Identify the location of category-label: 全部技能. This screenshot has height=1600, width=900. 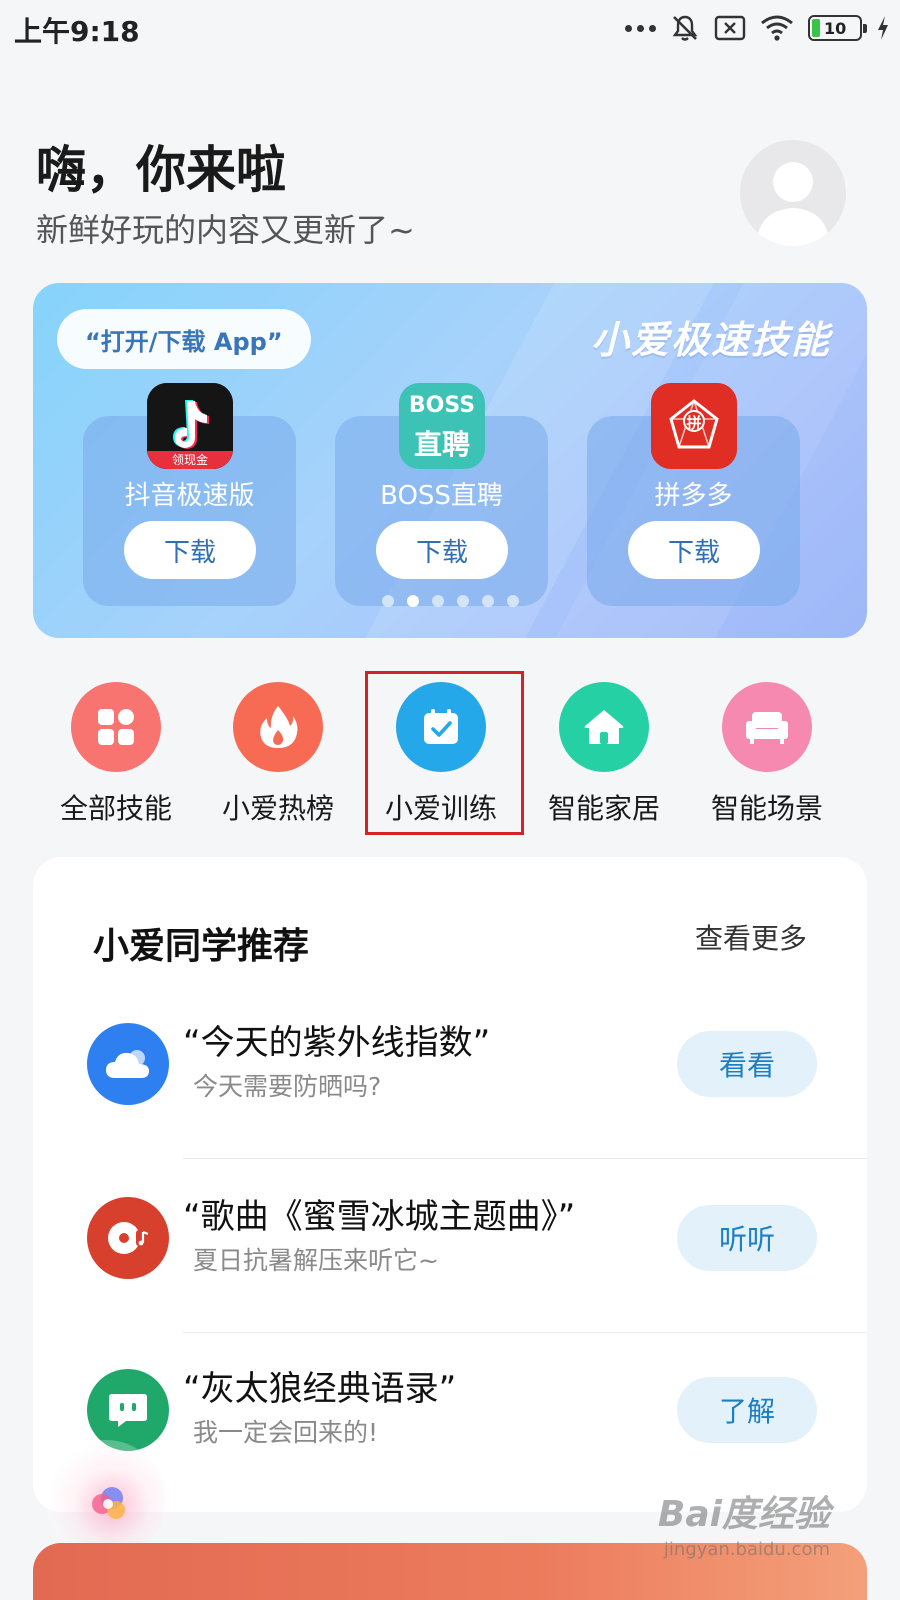
(115, 808).